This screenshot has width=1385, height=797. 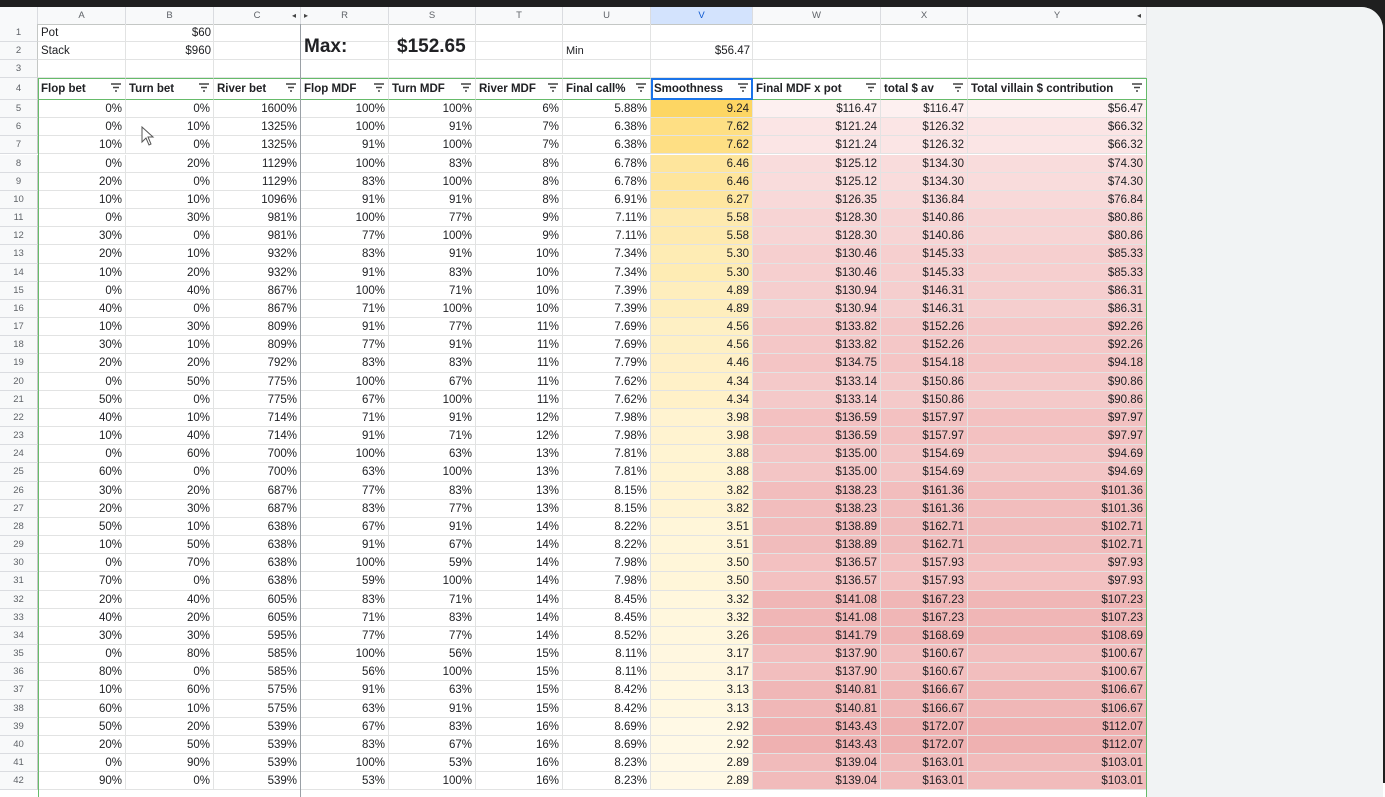 What do you see at coordinates (817, 15) in the screenshot?
I see `column-header-w: W` at bounding box center [817, 15].